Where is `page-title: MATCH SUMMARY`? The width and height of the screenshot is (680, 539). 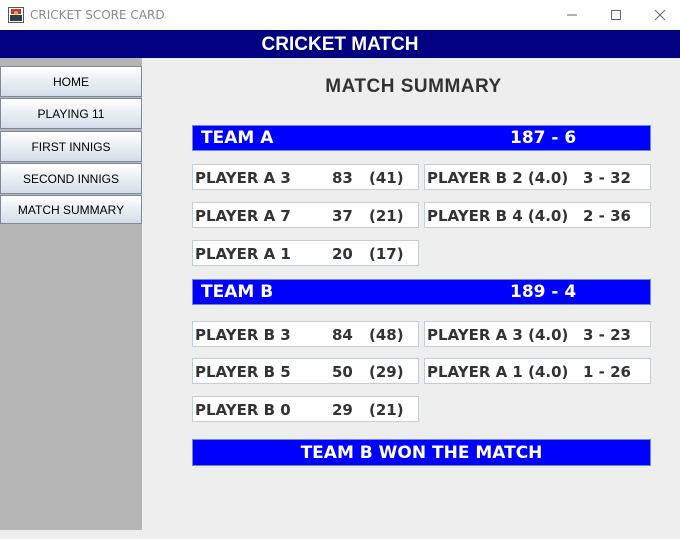 page-title: MATCH SUMMARY is located at coordinates (413, 86).